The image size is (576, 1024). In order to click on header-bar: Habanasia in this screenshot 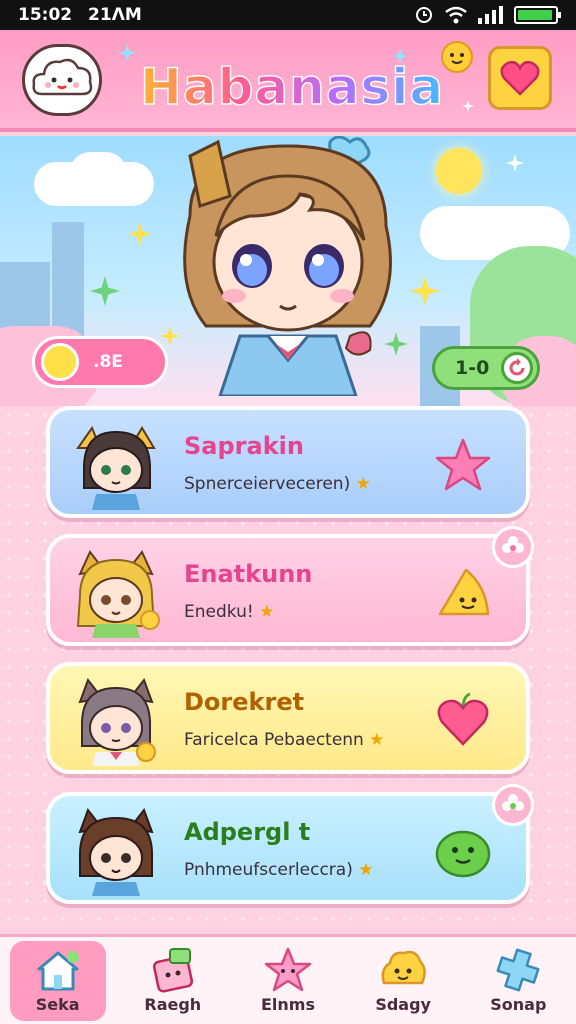, I will do `click(288, 81)`.